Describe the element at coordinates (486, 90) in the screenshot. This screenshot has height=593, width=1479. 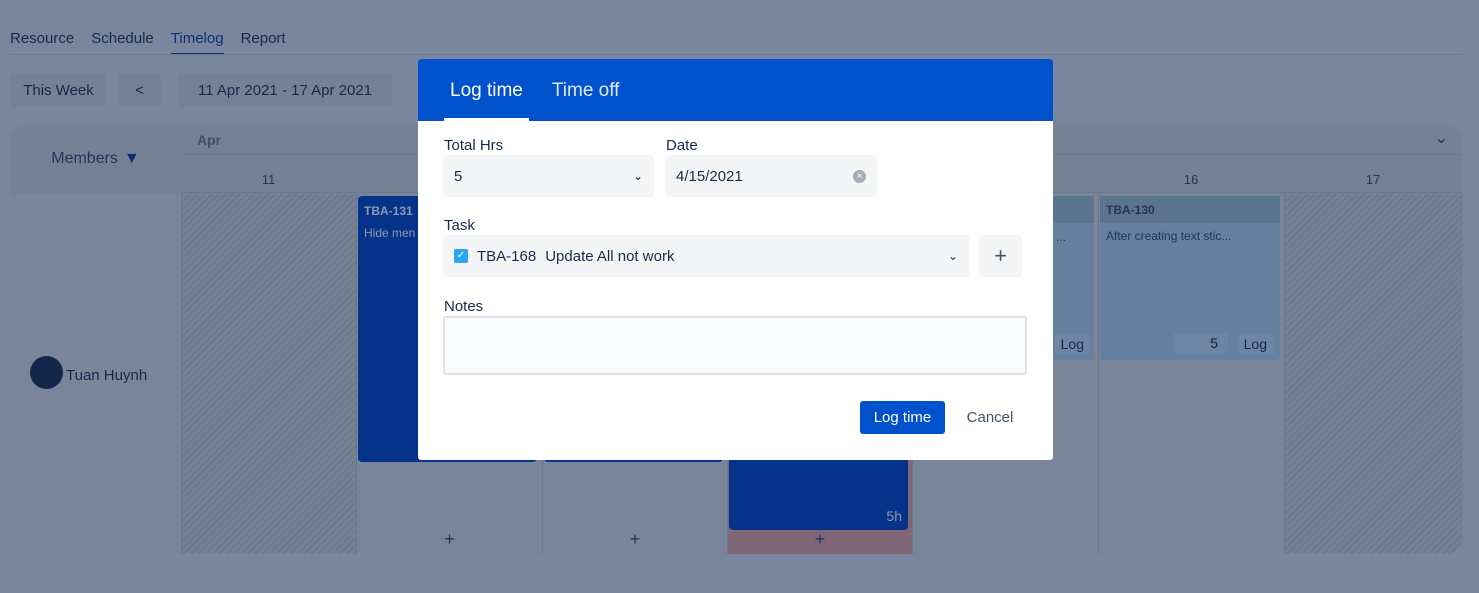
I see `tab-log-time: Log time` at that location.